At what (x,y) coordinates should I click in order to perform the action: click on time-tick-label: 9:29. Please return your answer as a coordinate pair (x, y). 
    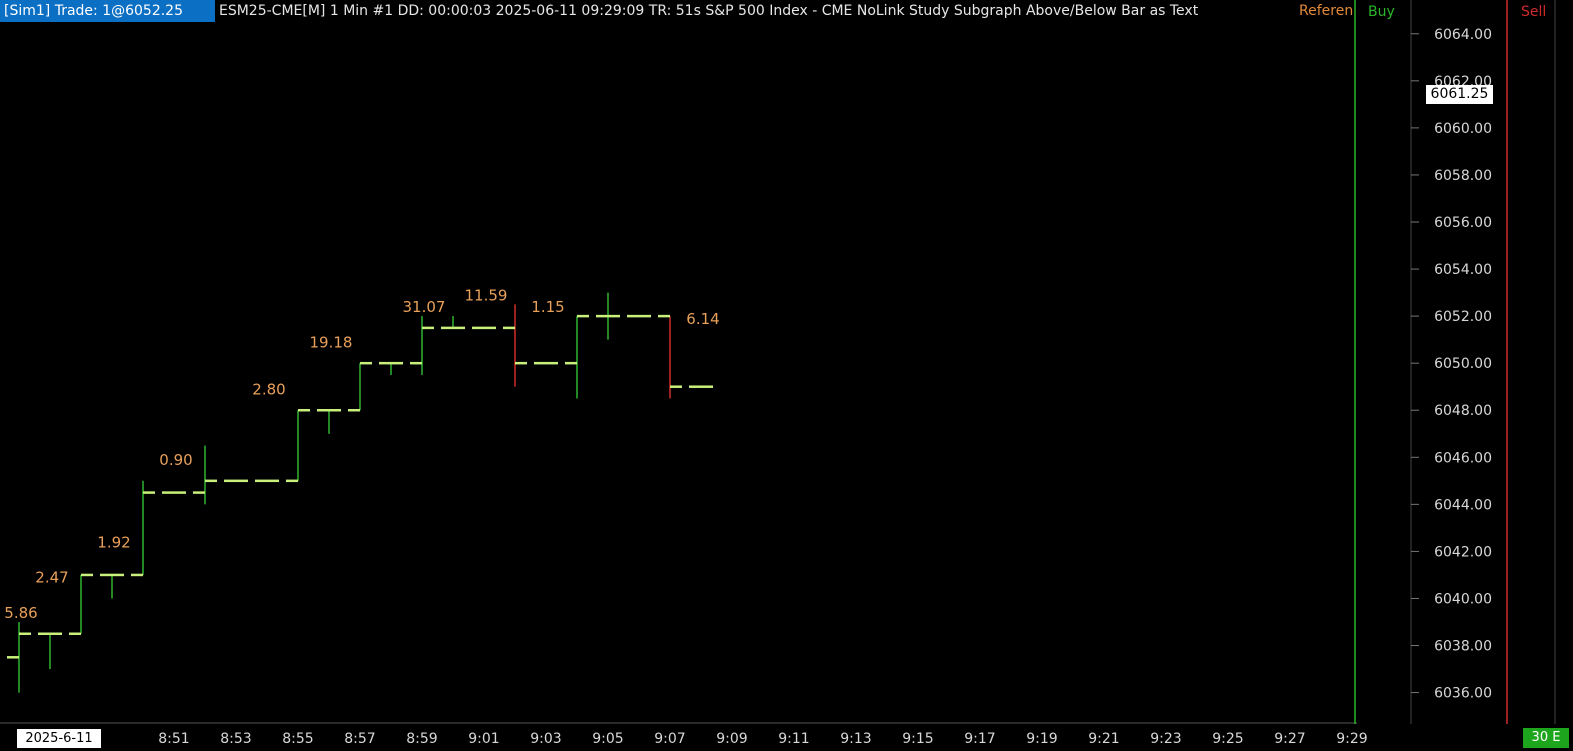
    Looking at the image, I should click on (1351, 739).